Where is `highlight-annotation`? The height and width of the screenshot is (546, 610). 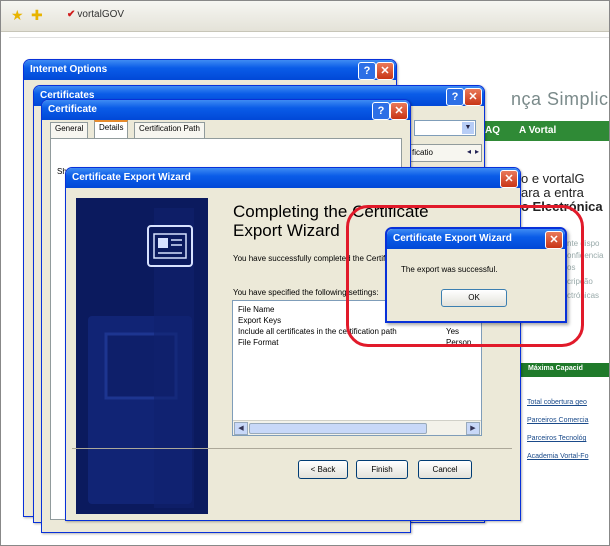 highlight-annotation is located at coordinates (465, 276).